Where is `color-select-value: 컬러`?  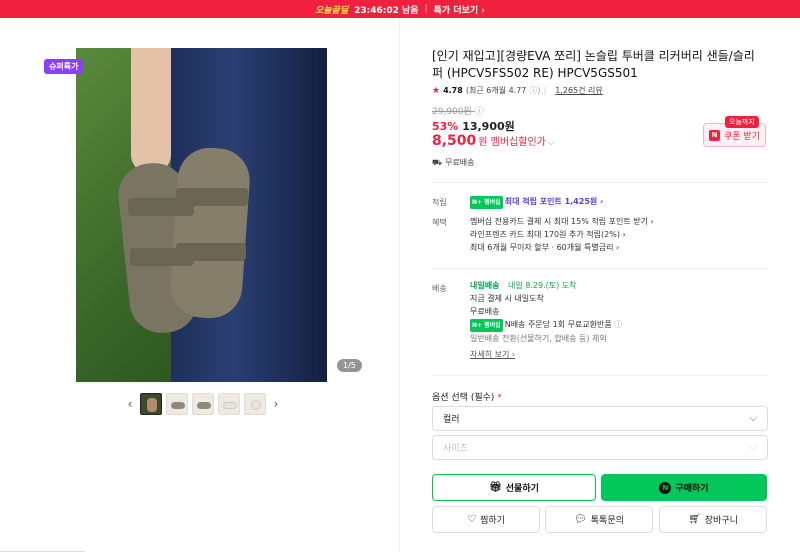
color-select-value: 컬러 is located at coordinates (451, 420).